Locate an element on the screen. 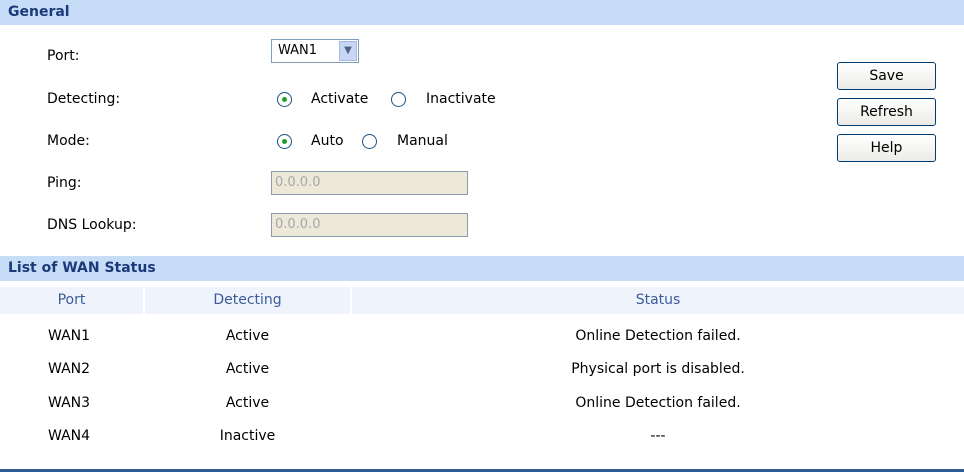  bottom-divider is located at coordinates (482, 470).